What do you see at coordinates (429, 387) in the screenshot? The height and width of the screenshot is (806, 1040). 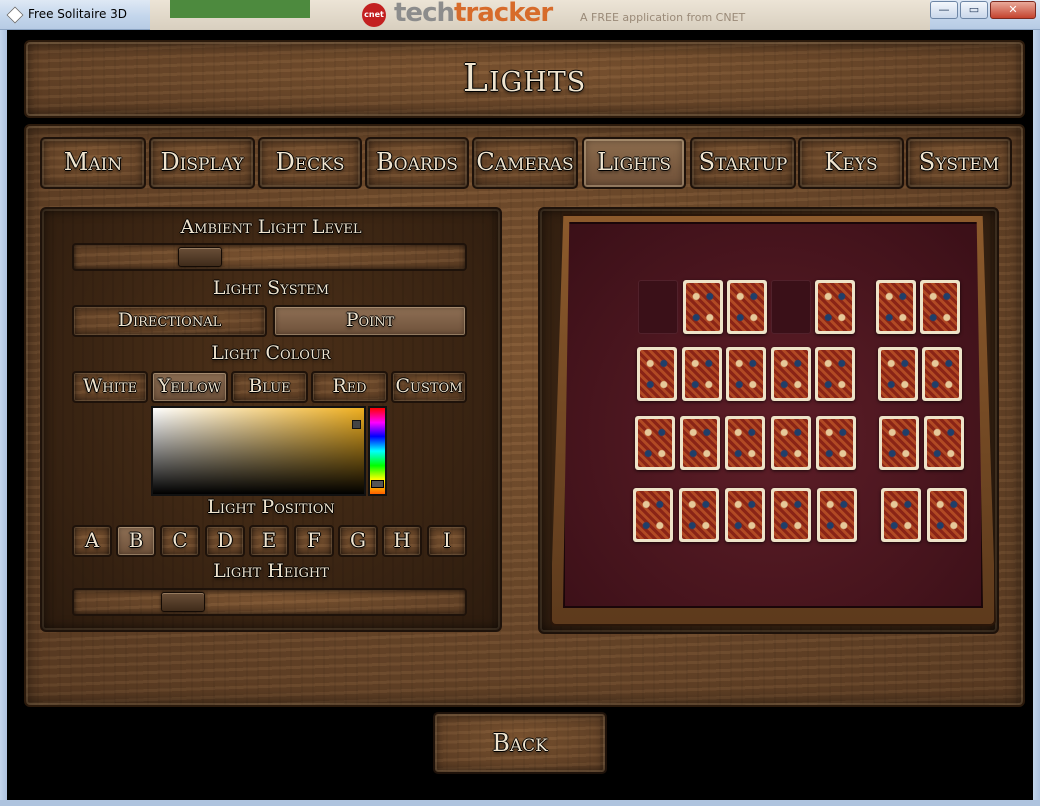 I see `custom-colour-button: Custom` at bounding box center [429, 387].